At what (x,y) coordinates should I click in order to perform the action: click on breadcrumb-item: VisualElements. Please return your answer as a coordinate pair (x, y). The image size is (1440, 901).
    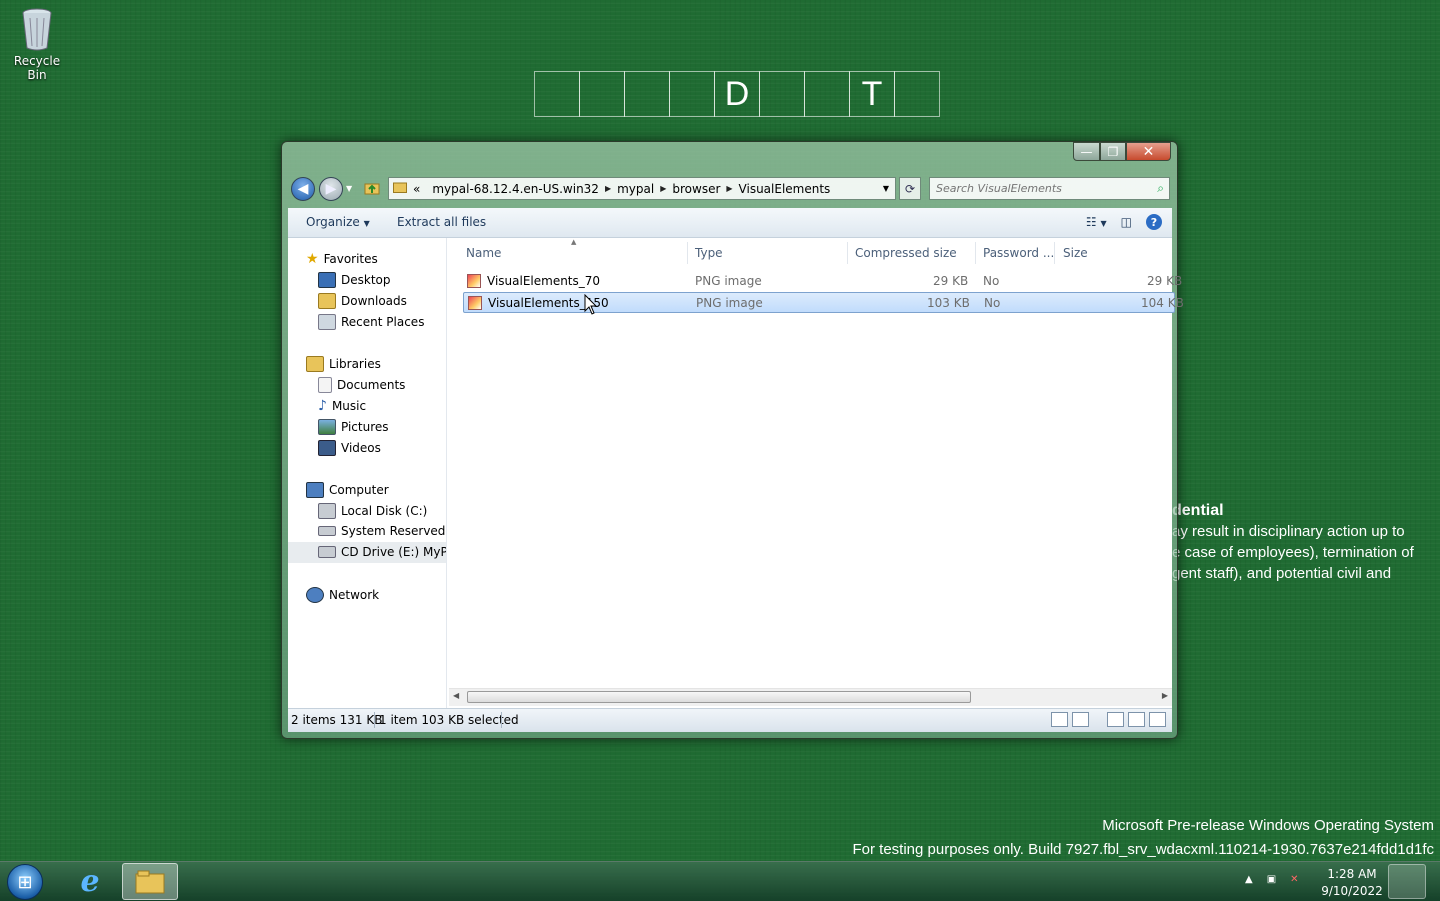
    Looking at the image, I should click on (785, 189).